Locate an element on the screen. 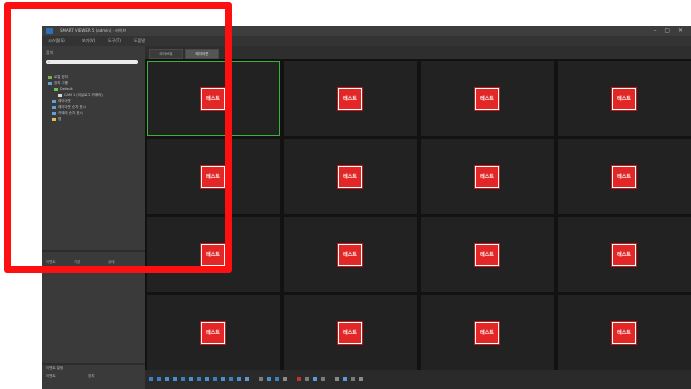  event-panel-title: 이벤트 알림 is located at coordinates (55, 368).